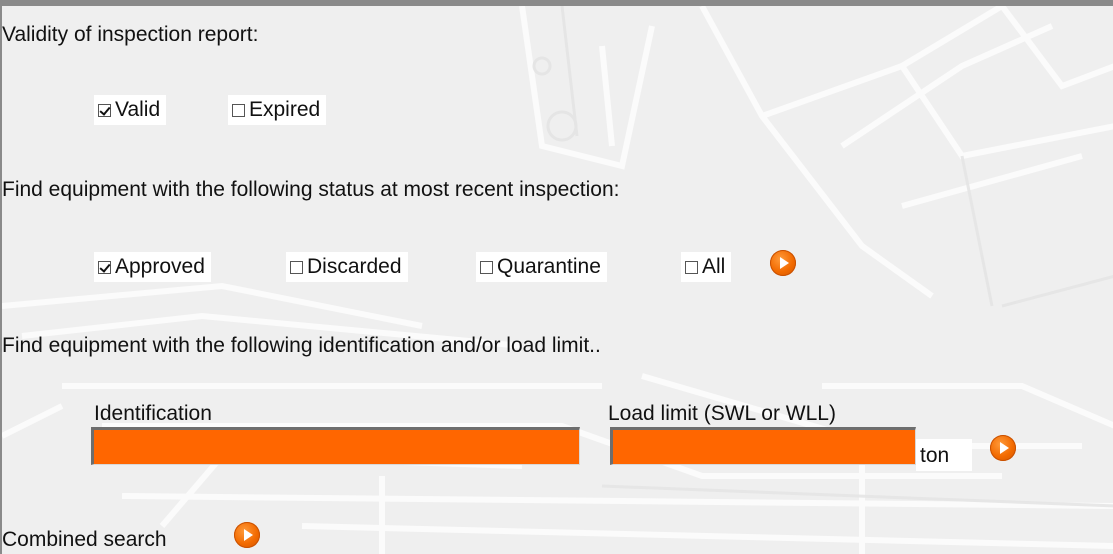 Image resolution: width=1113 pixels, height=554 pixels. What do you see at coordinates (153, 413) in the screenshot?
I see `identification-label: Identification` at bounding box center [153, 413].